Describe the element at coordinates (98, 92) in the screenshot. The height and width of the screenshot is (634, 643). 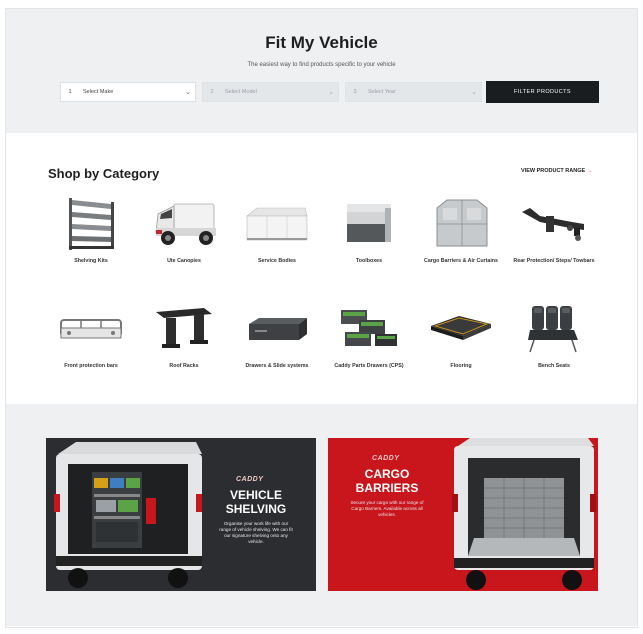
I see `select-make-placeholder: Select Make` at that location.